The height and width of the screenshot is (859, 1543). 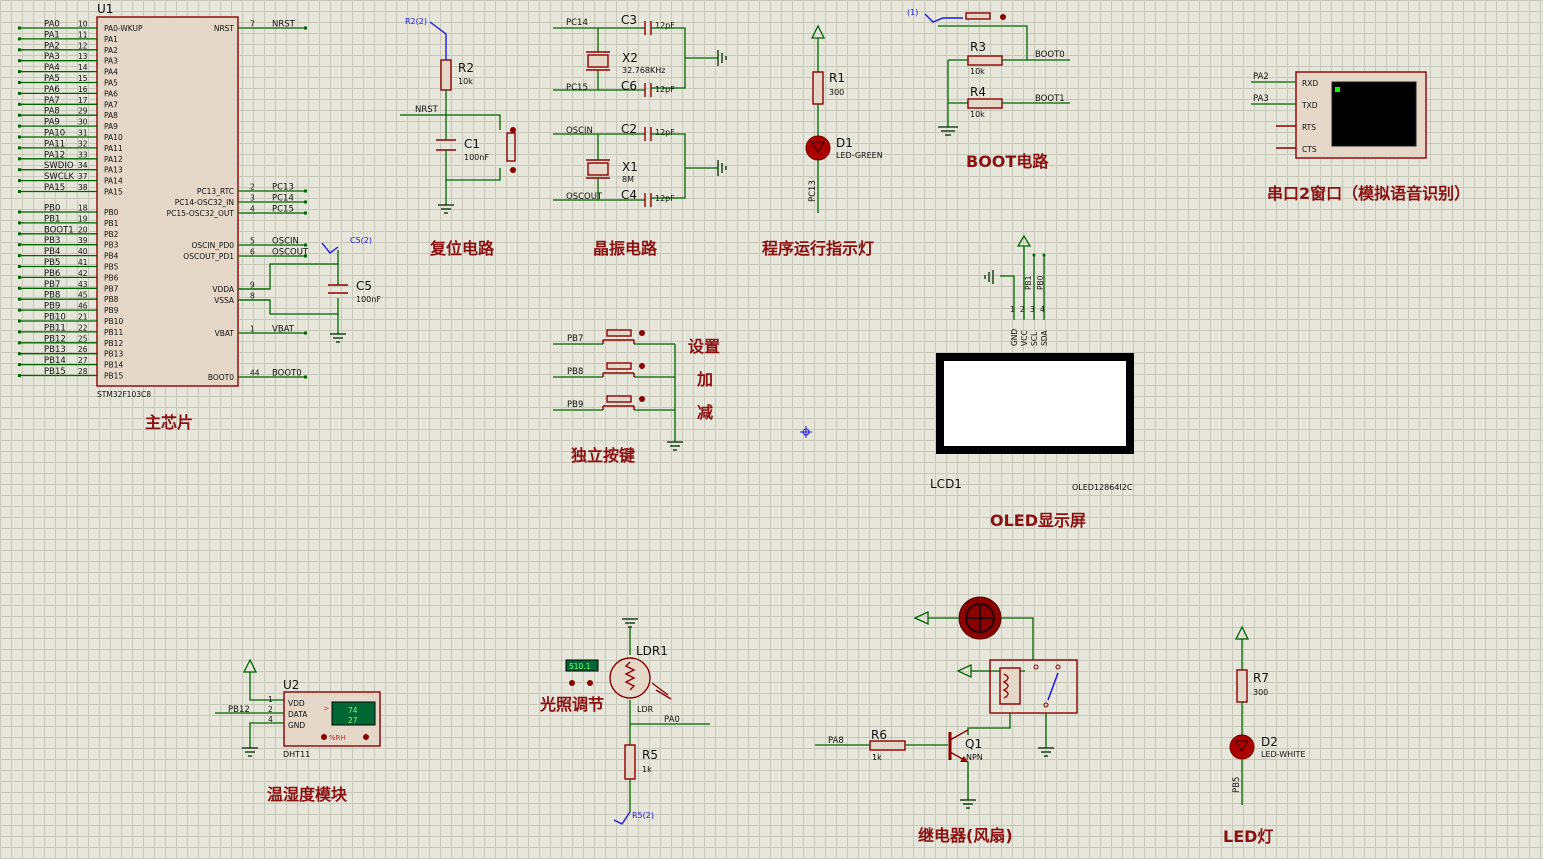 I want to click on uart-title: 串口2窗口（模拟语音识别）, so click(x=1368, y=193).